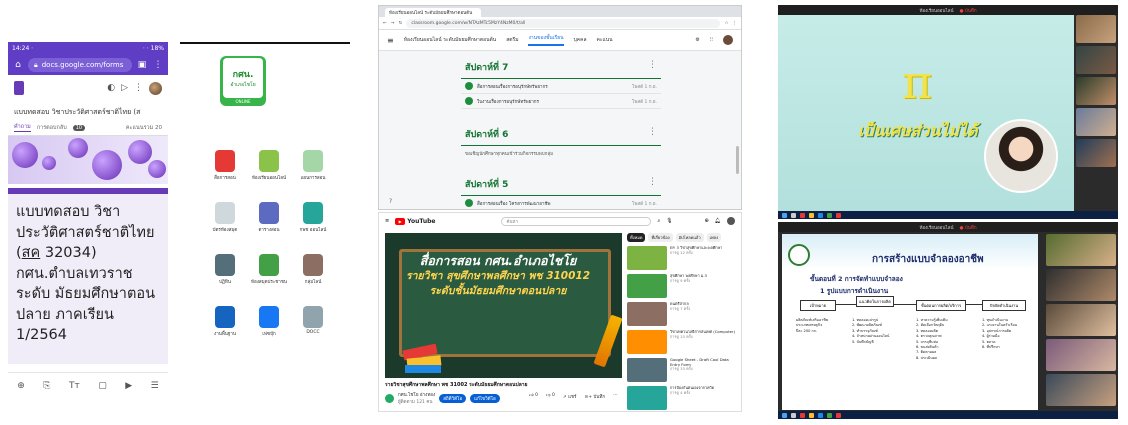 The width and height of the screenshot is (1128, 425). I want to click on add-question-icon: ⊕, so click(21, 386).